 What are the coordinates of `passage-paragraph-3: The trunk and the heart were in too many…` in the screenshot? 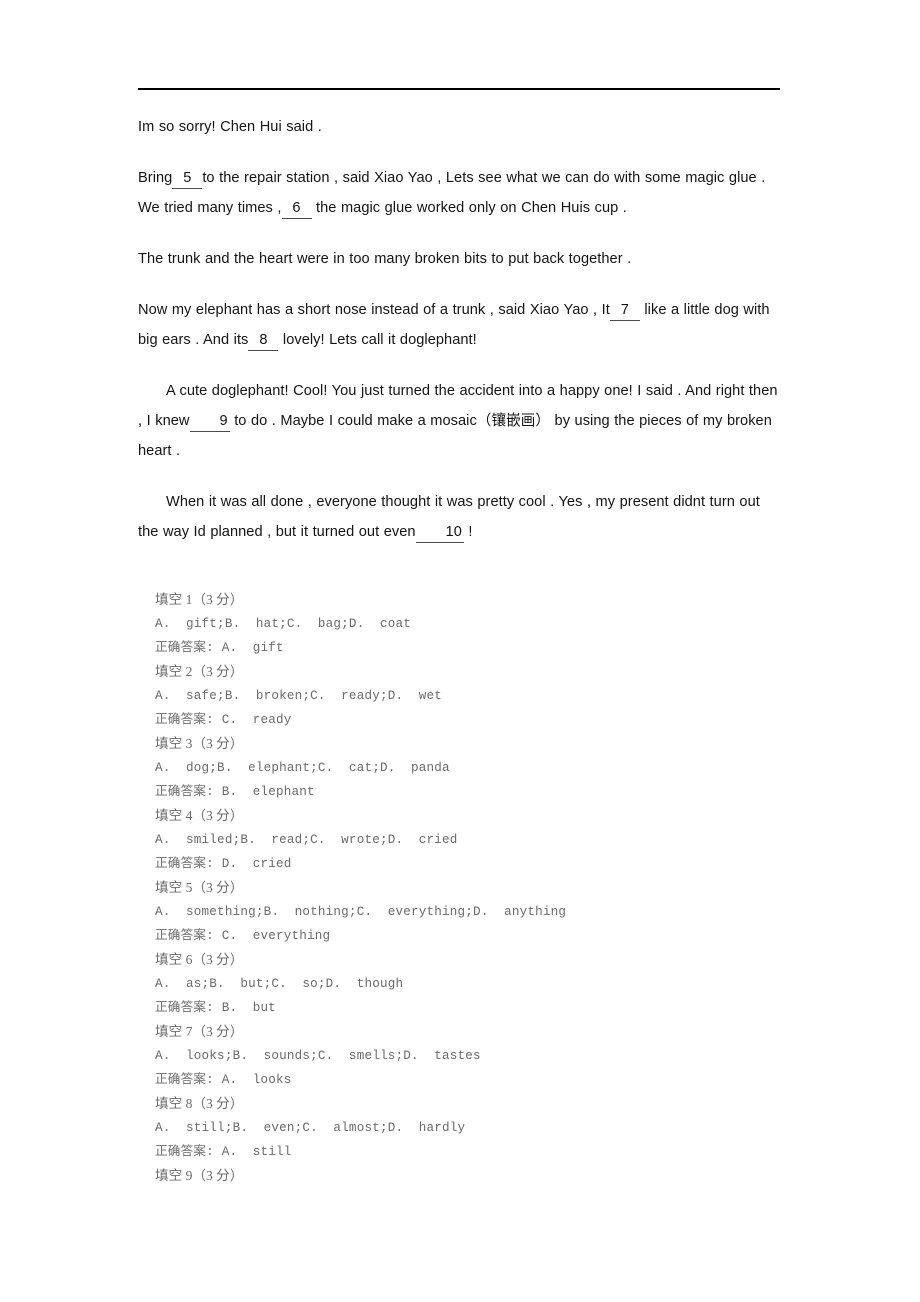 It's located at (460, 259).